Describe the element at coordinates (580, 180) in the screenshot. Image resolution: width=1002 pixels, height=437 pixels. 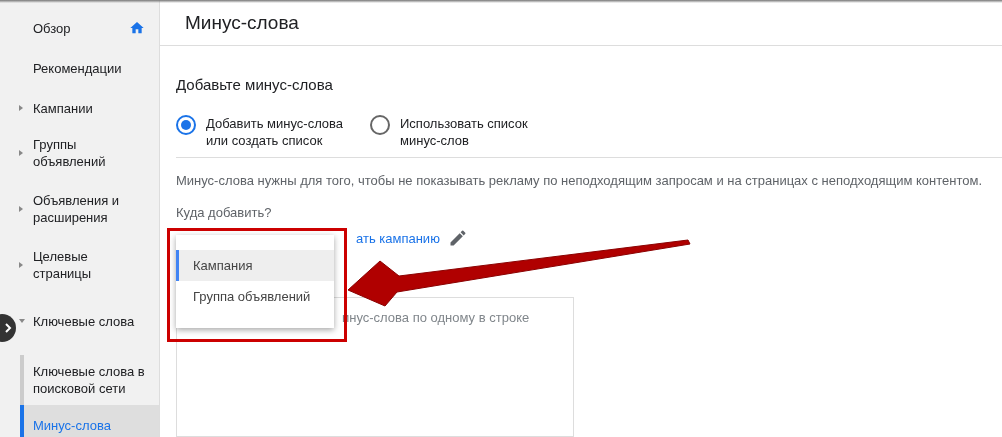
I see `description: Минус-слова нужны для того, чтобы не показывать рекламу по неподходящим запросам и на страницах с неподходящим контентом.` at that location.